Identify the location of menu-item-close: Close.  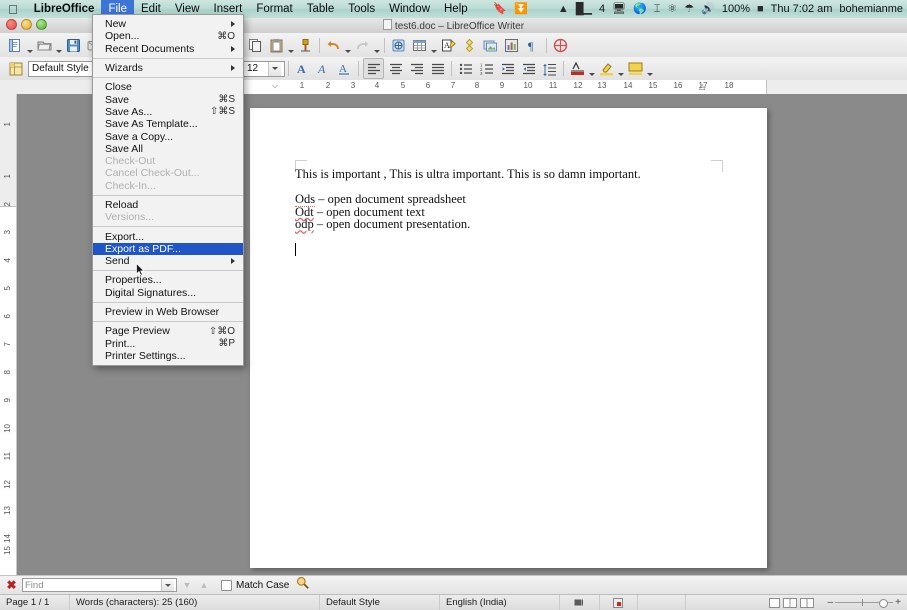
(168, 87).